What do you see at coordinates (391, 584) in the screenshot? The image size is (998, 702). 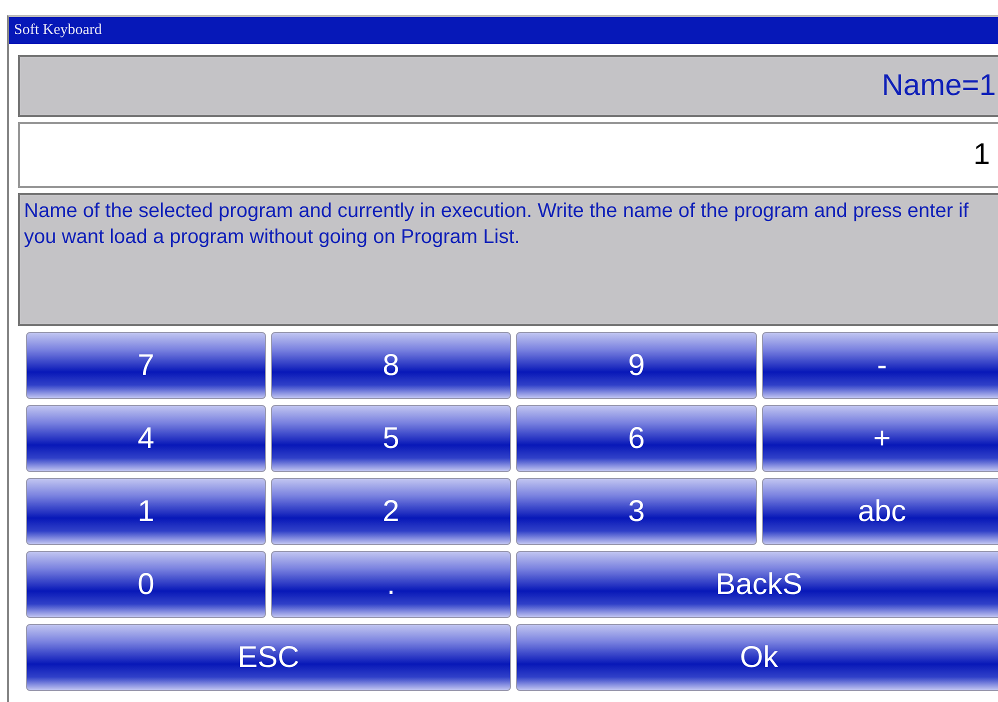 I see `key-button: .` at bounding box center [391, 584].